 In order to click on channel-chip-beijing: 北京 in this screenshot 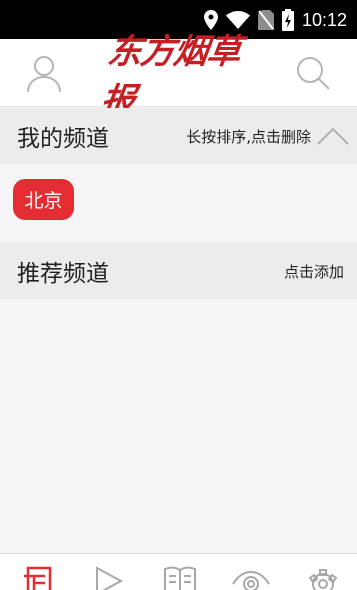, I will do `click(43, 199)`.